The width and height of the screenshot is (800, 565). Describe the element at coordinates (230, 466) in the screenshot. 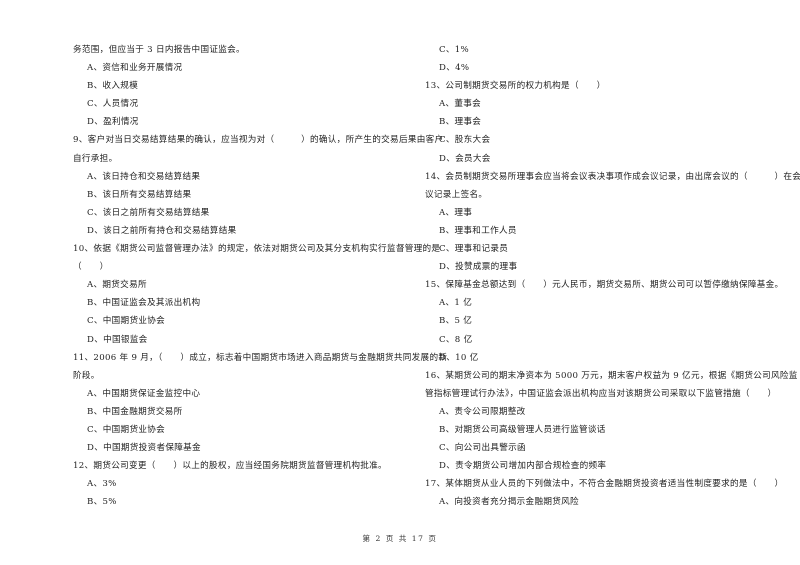

I see `question-text: 12、期货公司变更（ ）以上的股权，应当经国务院期货监督管理机构批准。` at that location.